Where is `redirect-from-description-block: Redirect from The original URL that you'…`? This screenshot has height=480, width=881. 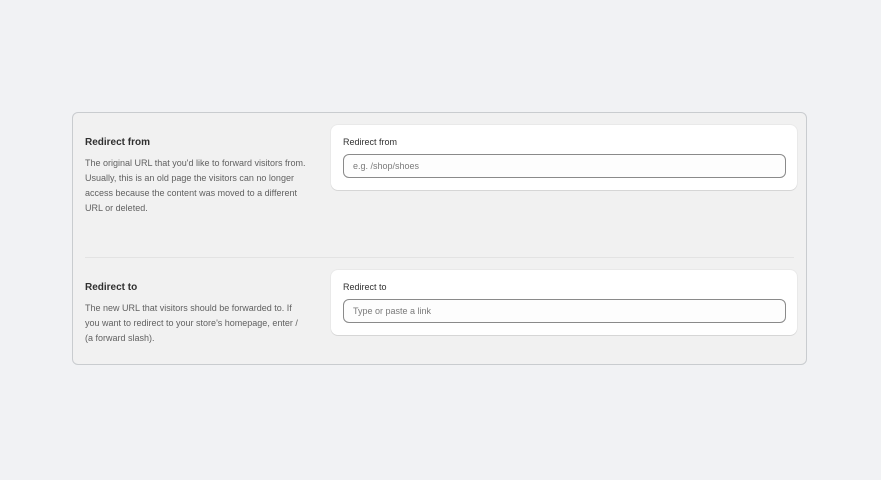 redirect-from-description-block: Redirect from The original URL that you'… is located at coordinates (196, 176).